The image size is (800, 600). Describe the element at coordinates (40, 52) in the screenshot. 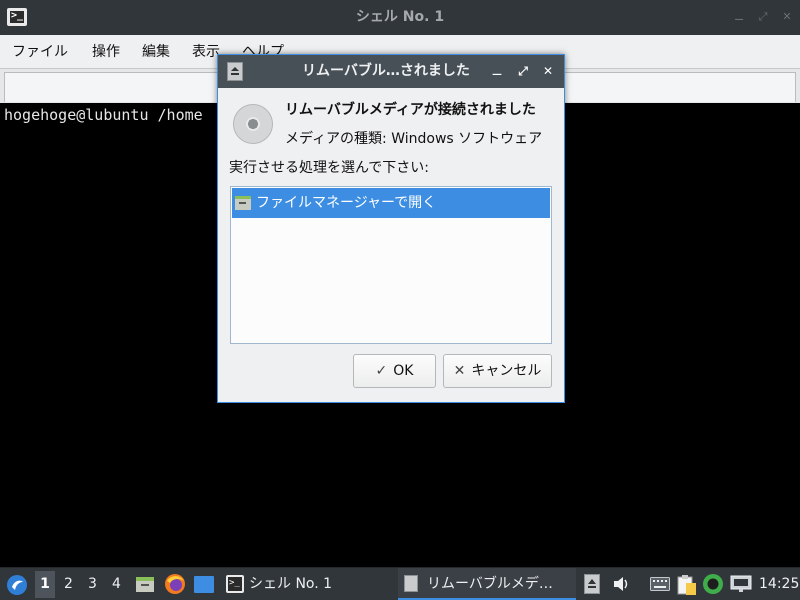

I see `menu-file: ファイル` at that location.